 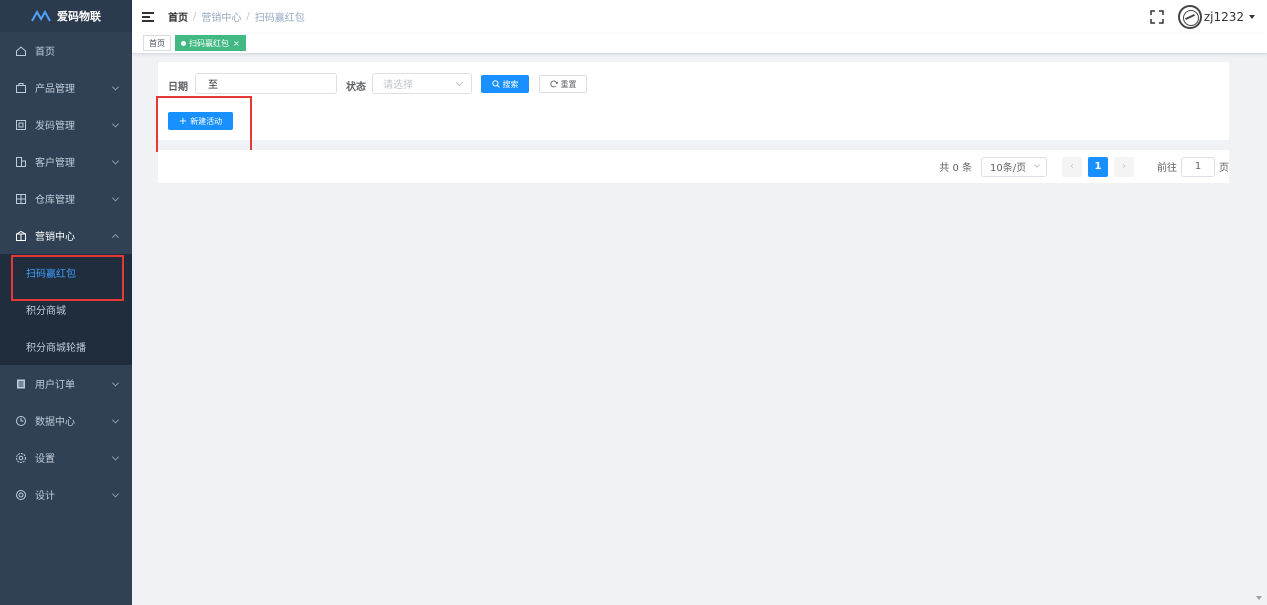 I want to click on breadcrumb-item: 扫码赢红包, so click(x=279, y=18).